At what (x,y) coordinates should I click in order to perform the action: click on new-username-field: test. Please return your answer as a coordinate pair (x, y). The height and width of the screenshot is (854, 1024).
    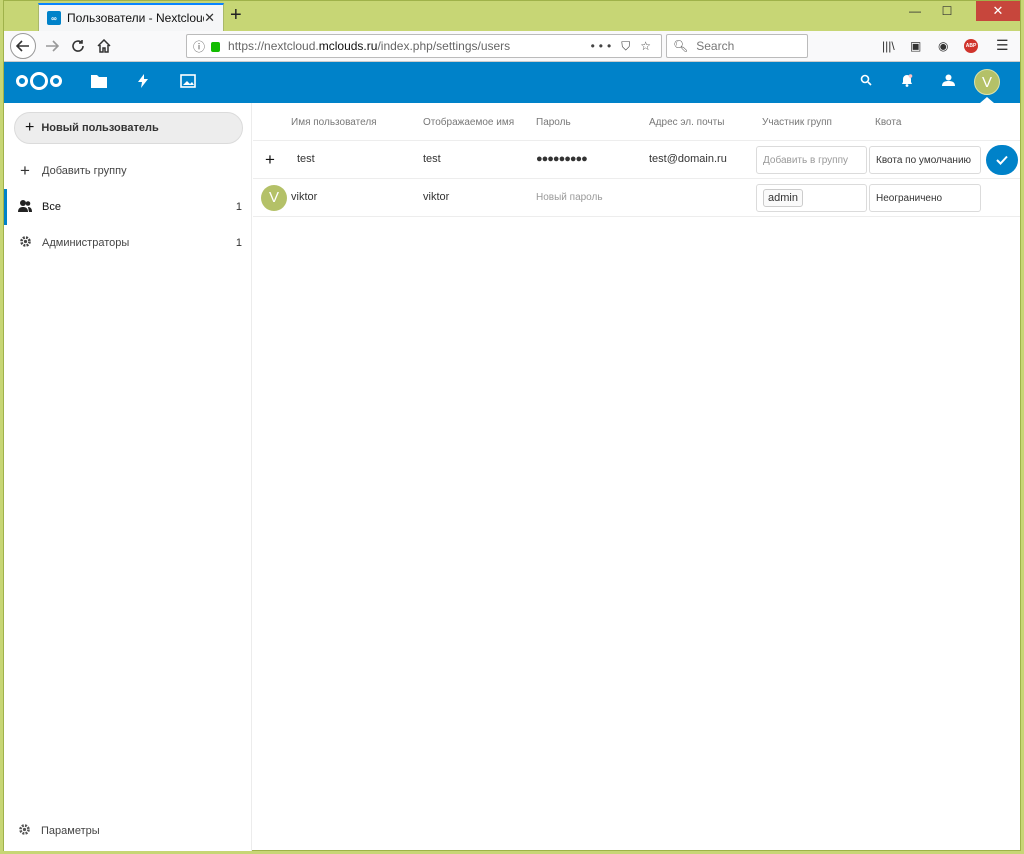
    Looking at the image, I should click on (306, 159).